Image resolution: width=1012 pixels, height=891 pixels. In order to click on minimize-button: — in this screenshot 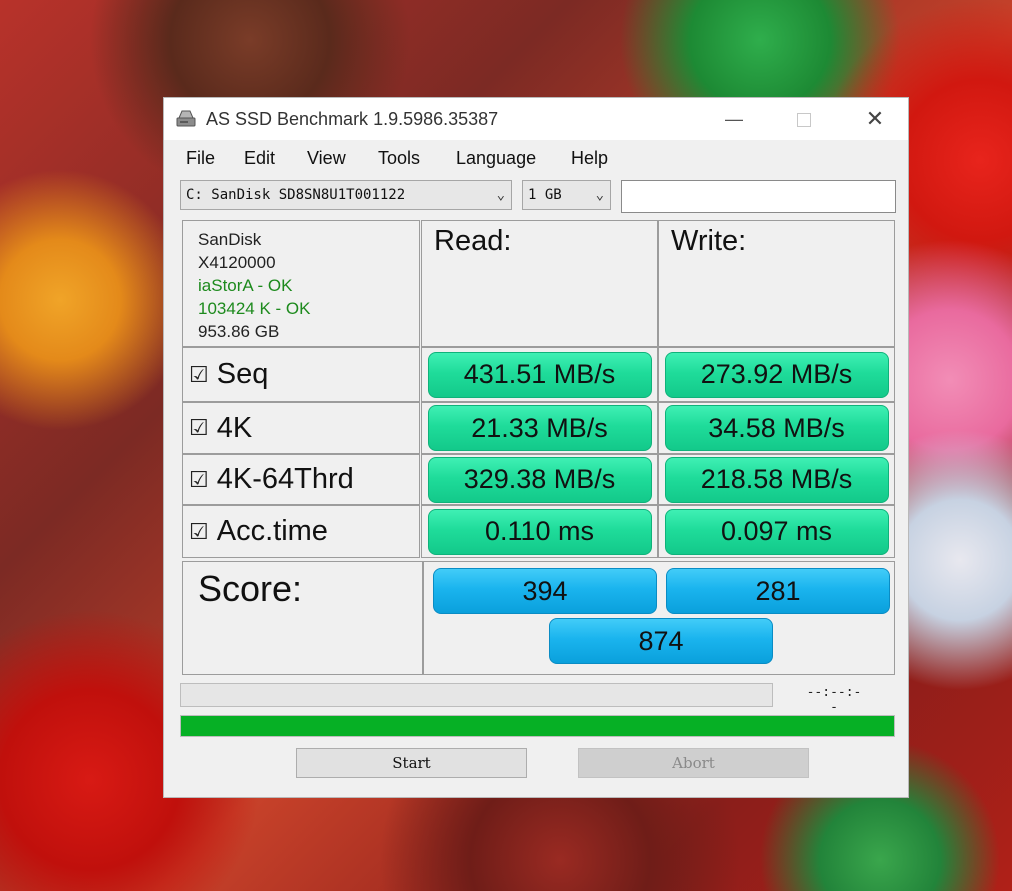, I will do `click(734, 119)`.